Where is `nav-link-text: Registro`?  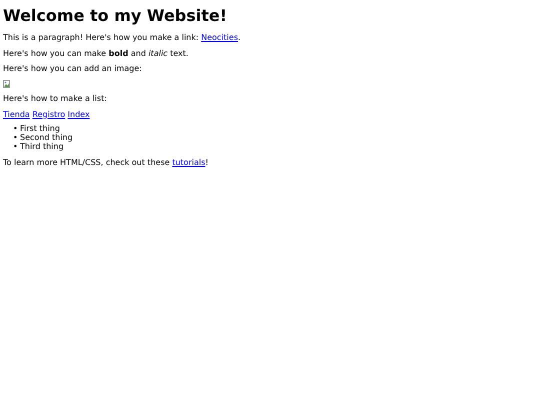 nav-link-text: Registro is located at coordinates (49, 114).